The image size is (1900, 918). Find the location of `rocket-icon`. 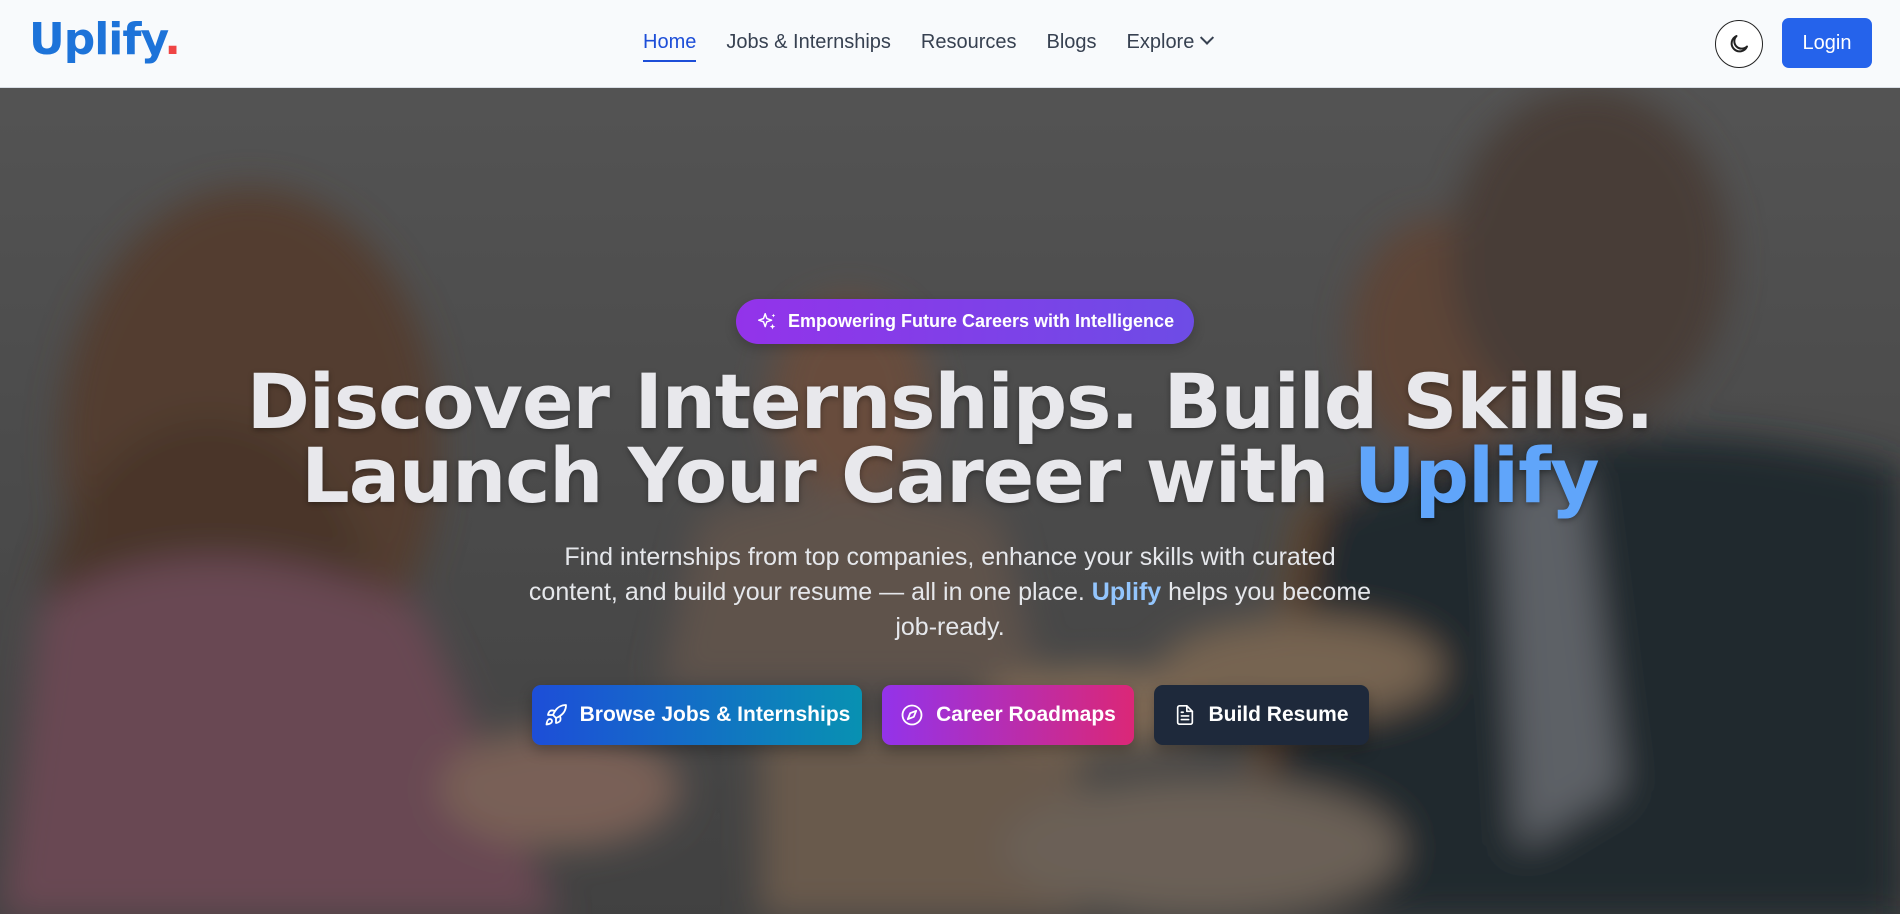

rocket-icon is located at coordinates (556, 715).